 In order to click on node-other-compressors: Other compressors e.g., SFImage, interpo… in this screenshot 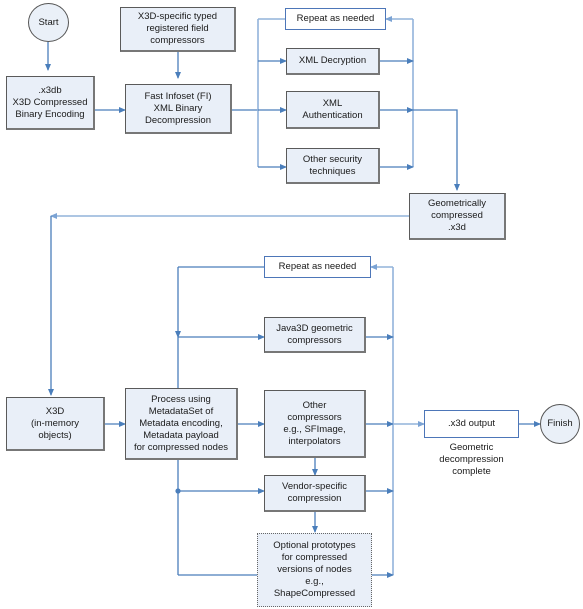, I will do `click(315, 424)`.